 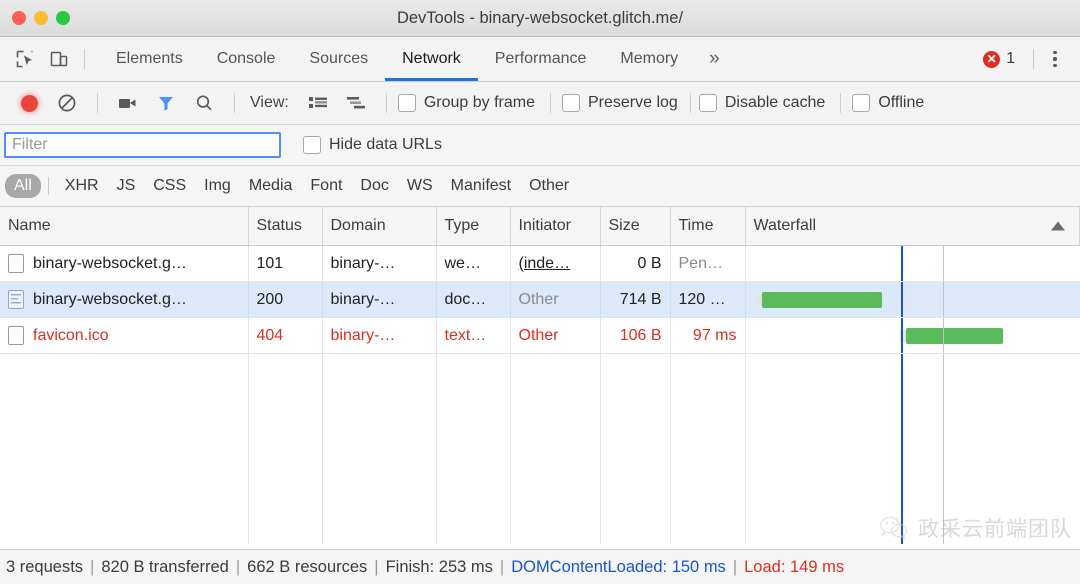 I want to click on camera-icon, so click(x=127, y=103).